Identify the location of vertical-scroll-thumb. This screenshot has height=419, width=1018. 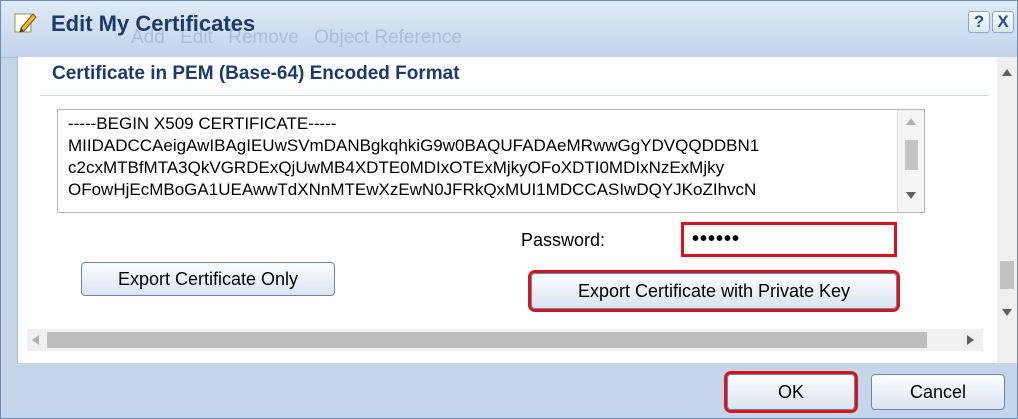
(1007, 275).